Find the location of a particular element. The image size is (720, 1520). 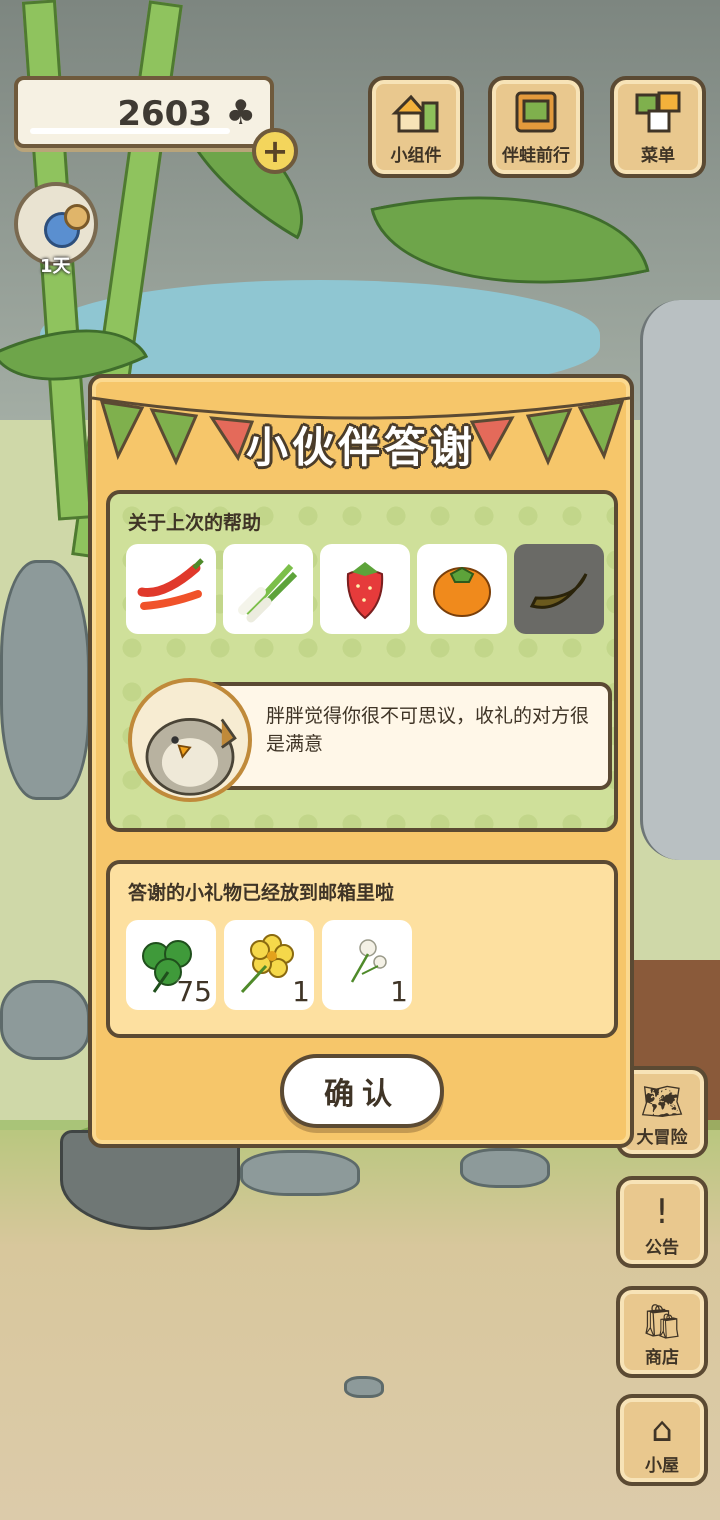

gift-panel: 答谢的小礼物已经放到邮箱里啦 75 1 1 is located at coordinates (362, 949).